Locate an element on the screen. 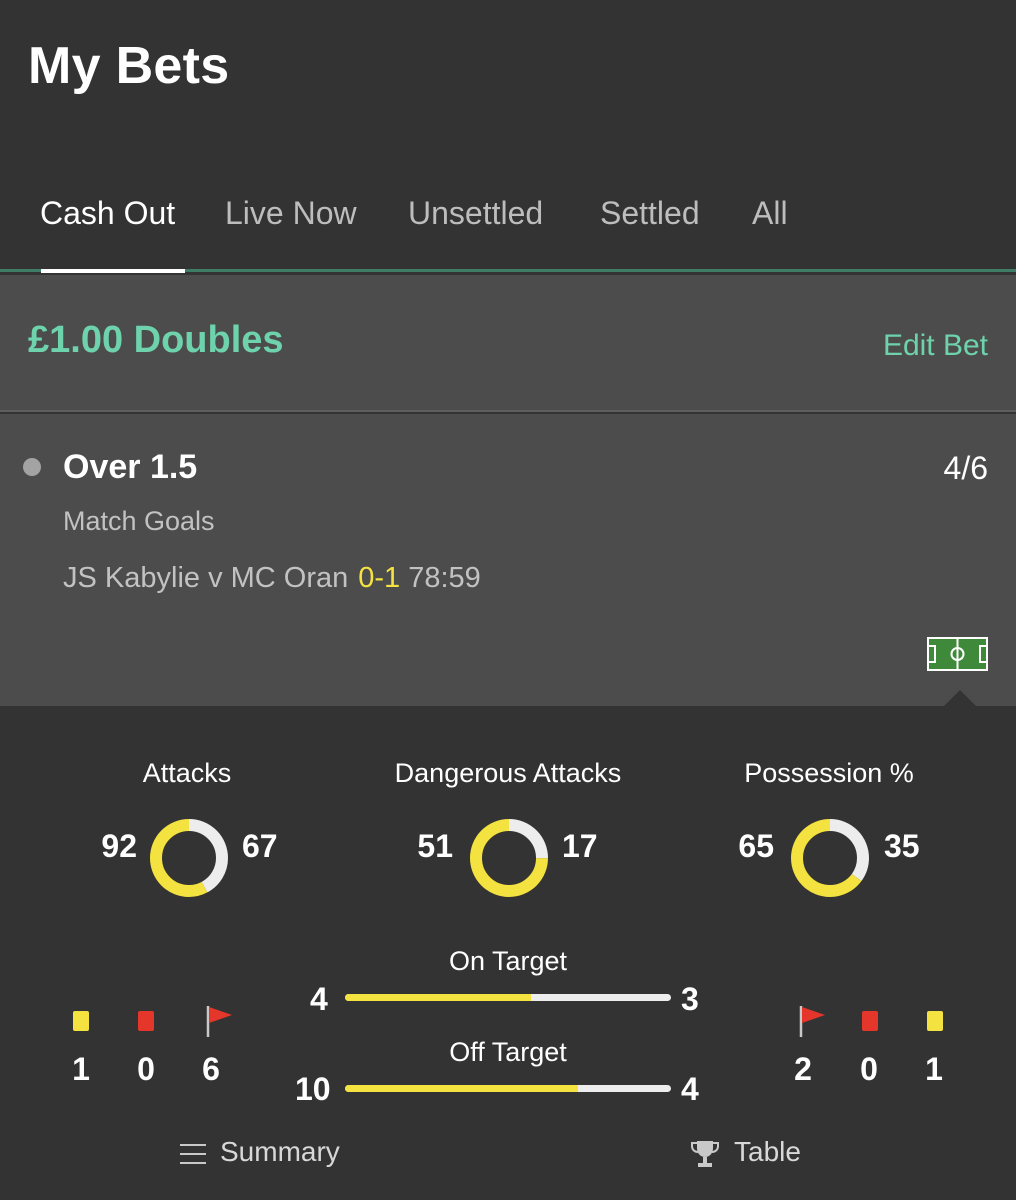  stat-away-value: 67 is located at coordinates (260, 846).